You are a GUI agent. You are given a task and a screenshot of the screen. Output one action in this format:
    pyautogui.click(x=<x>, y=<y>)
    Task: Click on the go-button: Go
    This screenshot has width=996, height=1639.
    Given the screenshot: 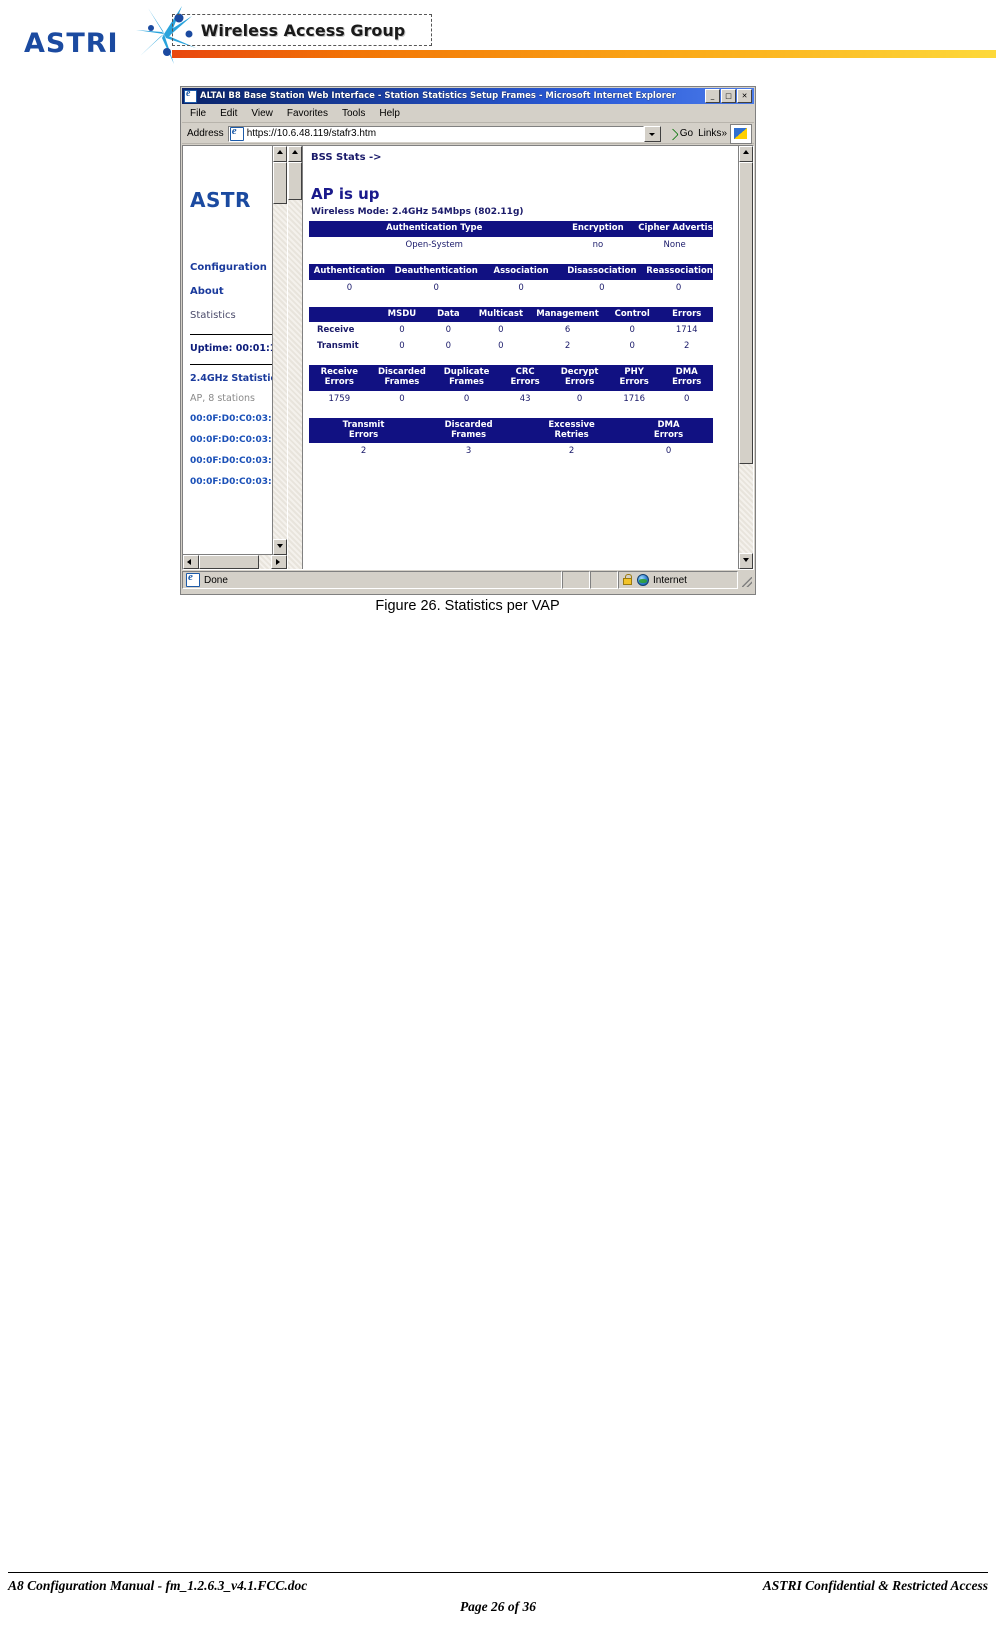 What is the action you would take?
    pyautogui.click(x=680, y=133)
    